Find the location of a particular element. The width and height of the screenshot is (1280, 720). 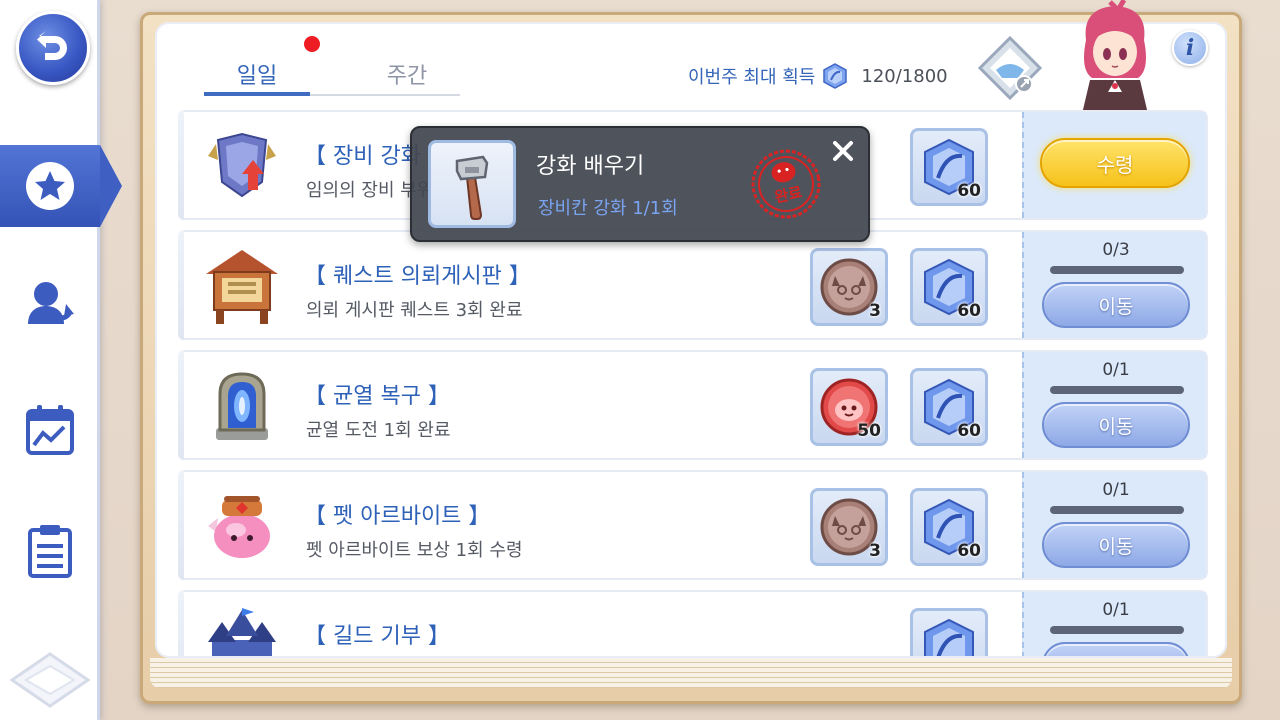

close-icon is located at coordinates (843, 151).